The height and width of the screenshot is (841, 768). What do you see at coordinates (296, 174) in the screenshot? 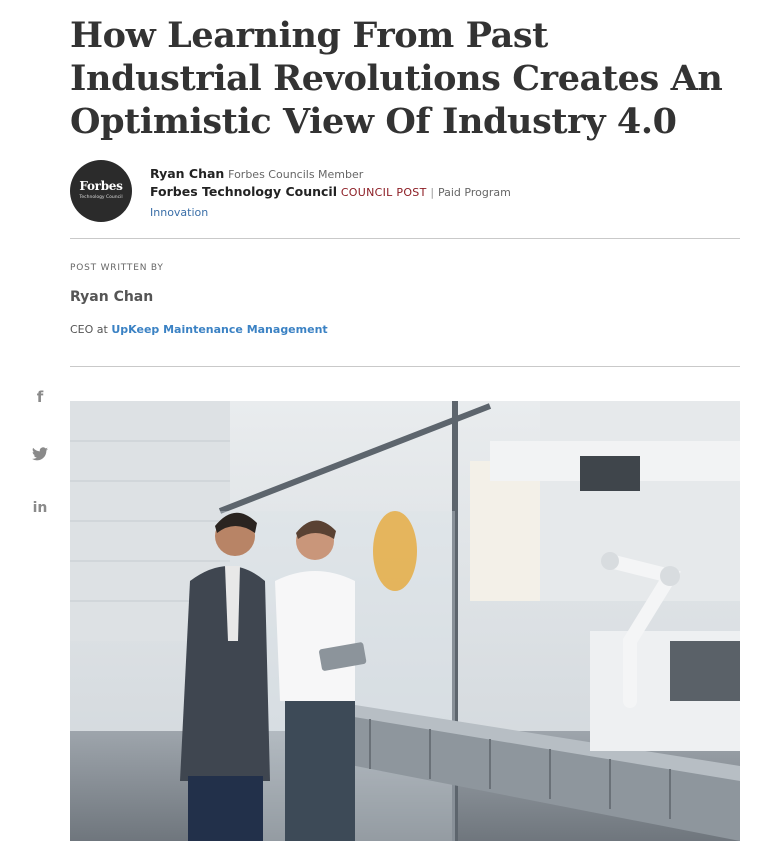
I see `member-label: Forbes Councils Member` at bounding box center [296, 174].